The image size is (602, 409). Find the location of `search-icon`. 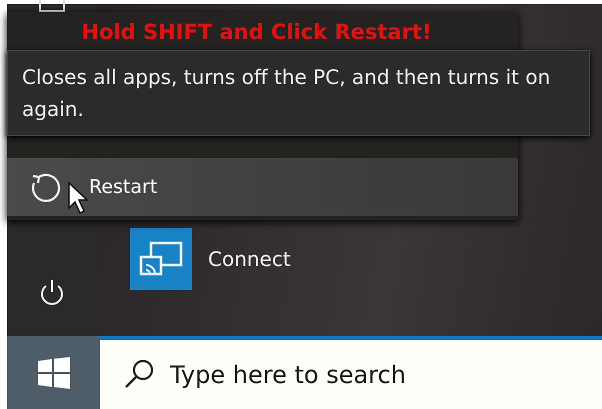

search-icon is located at coordinates (140, 374).